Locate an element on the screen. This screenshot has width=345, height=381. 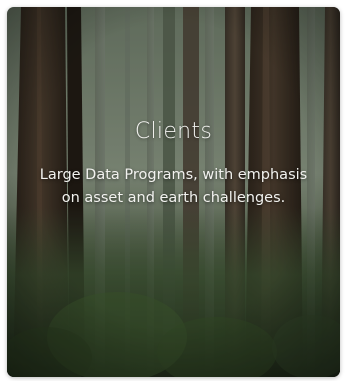
card-title: Clients is located at coordinates (173, 131).